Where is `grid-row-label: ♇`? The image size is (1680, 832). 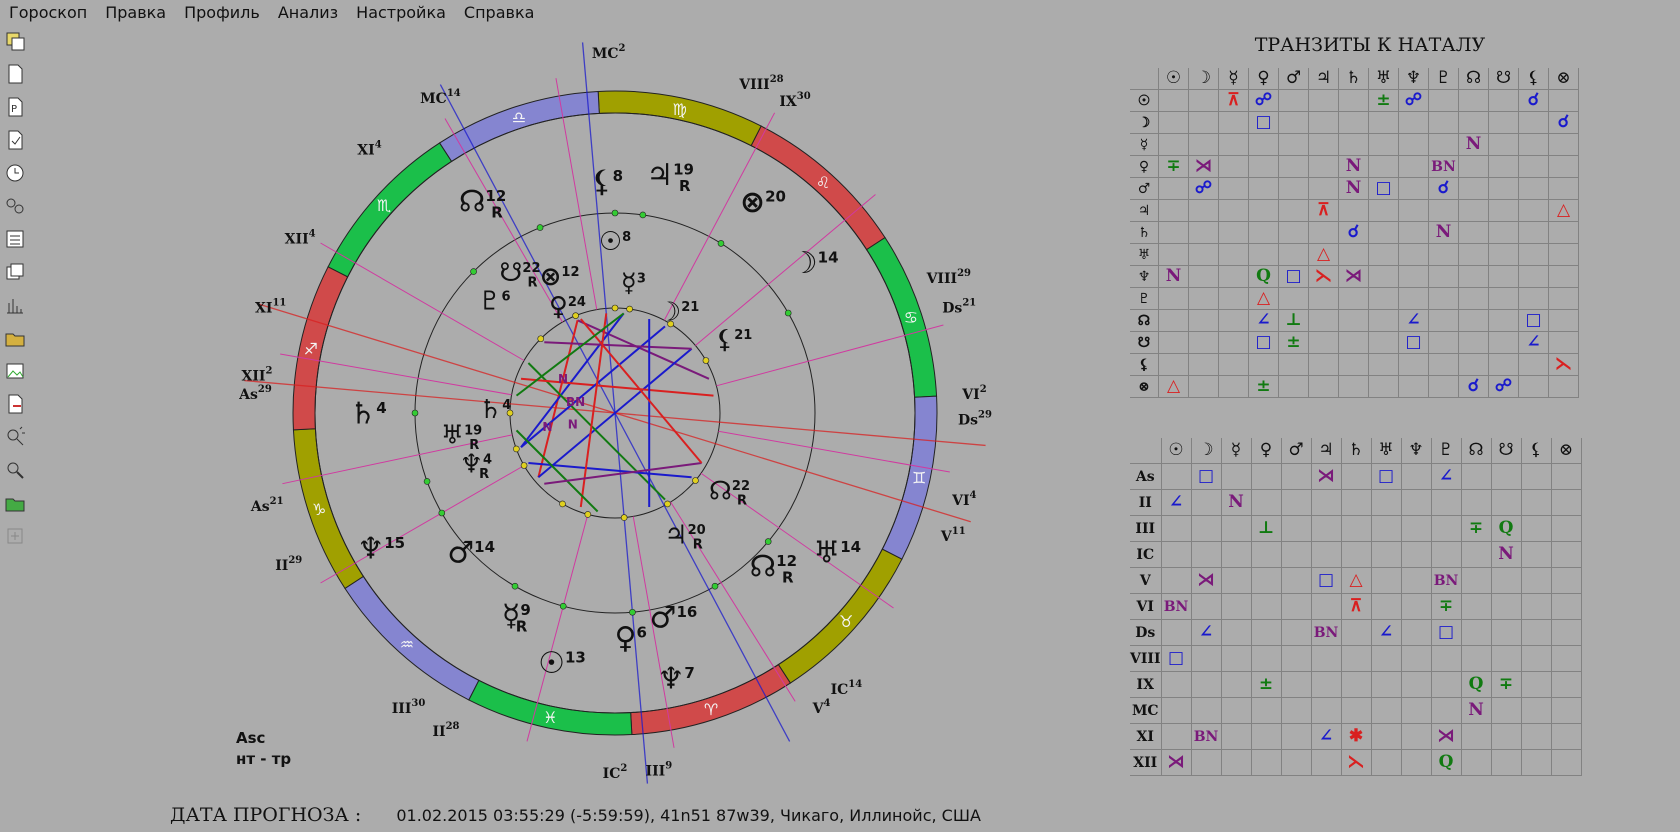 grid-row-label: ♇ is located at coordinates (1144, 298).